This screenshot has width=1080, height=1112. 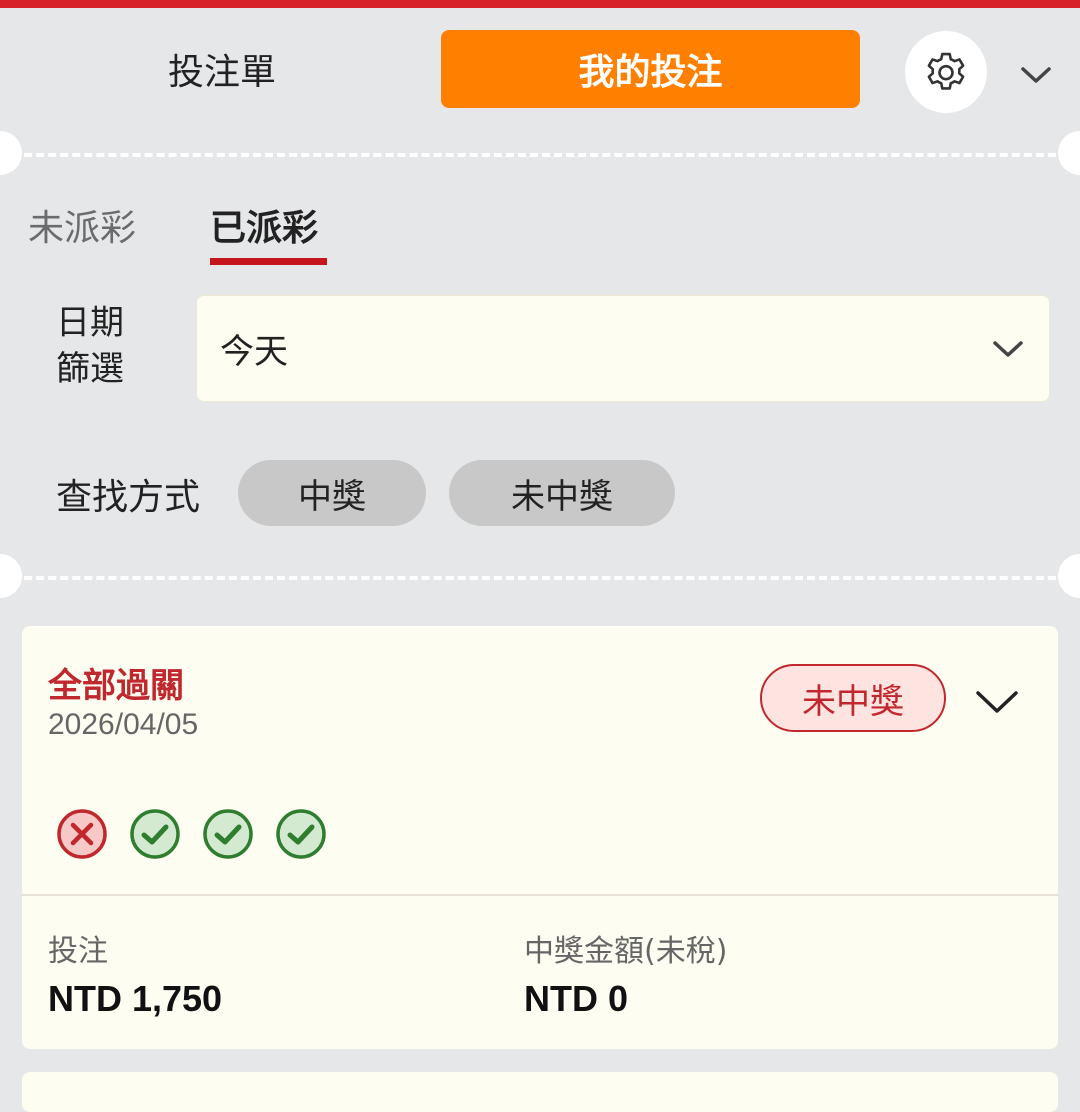 I want to click on gear-icon, so click(x=946, y=71).